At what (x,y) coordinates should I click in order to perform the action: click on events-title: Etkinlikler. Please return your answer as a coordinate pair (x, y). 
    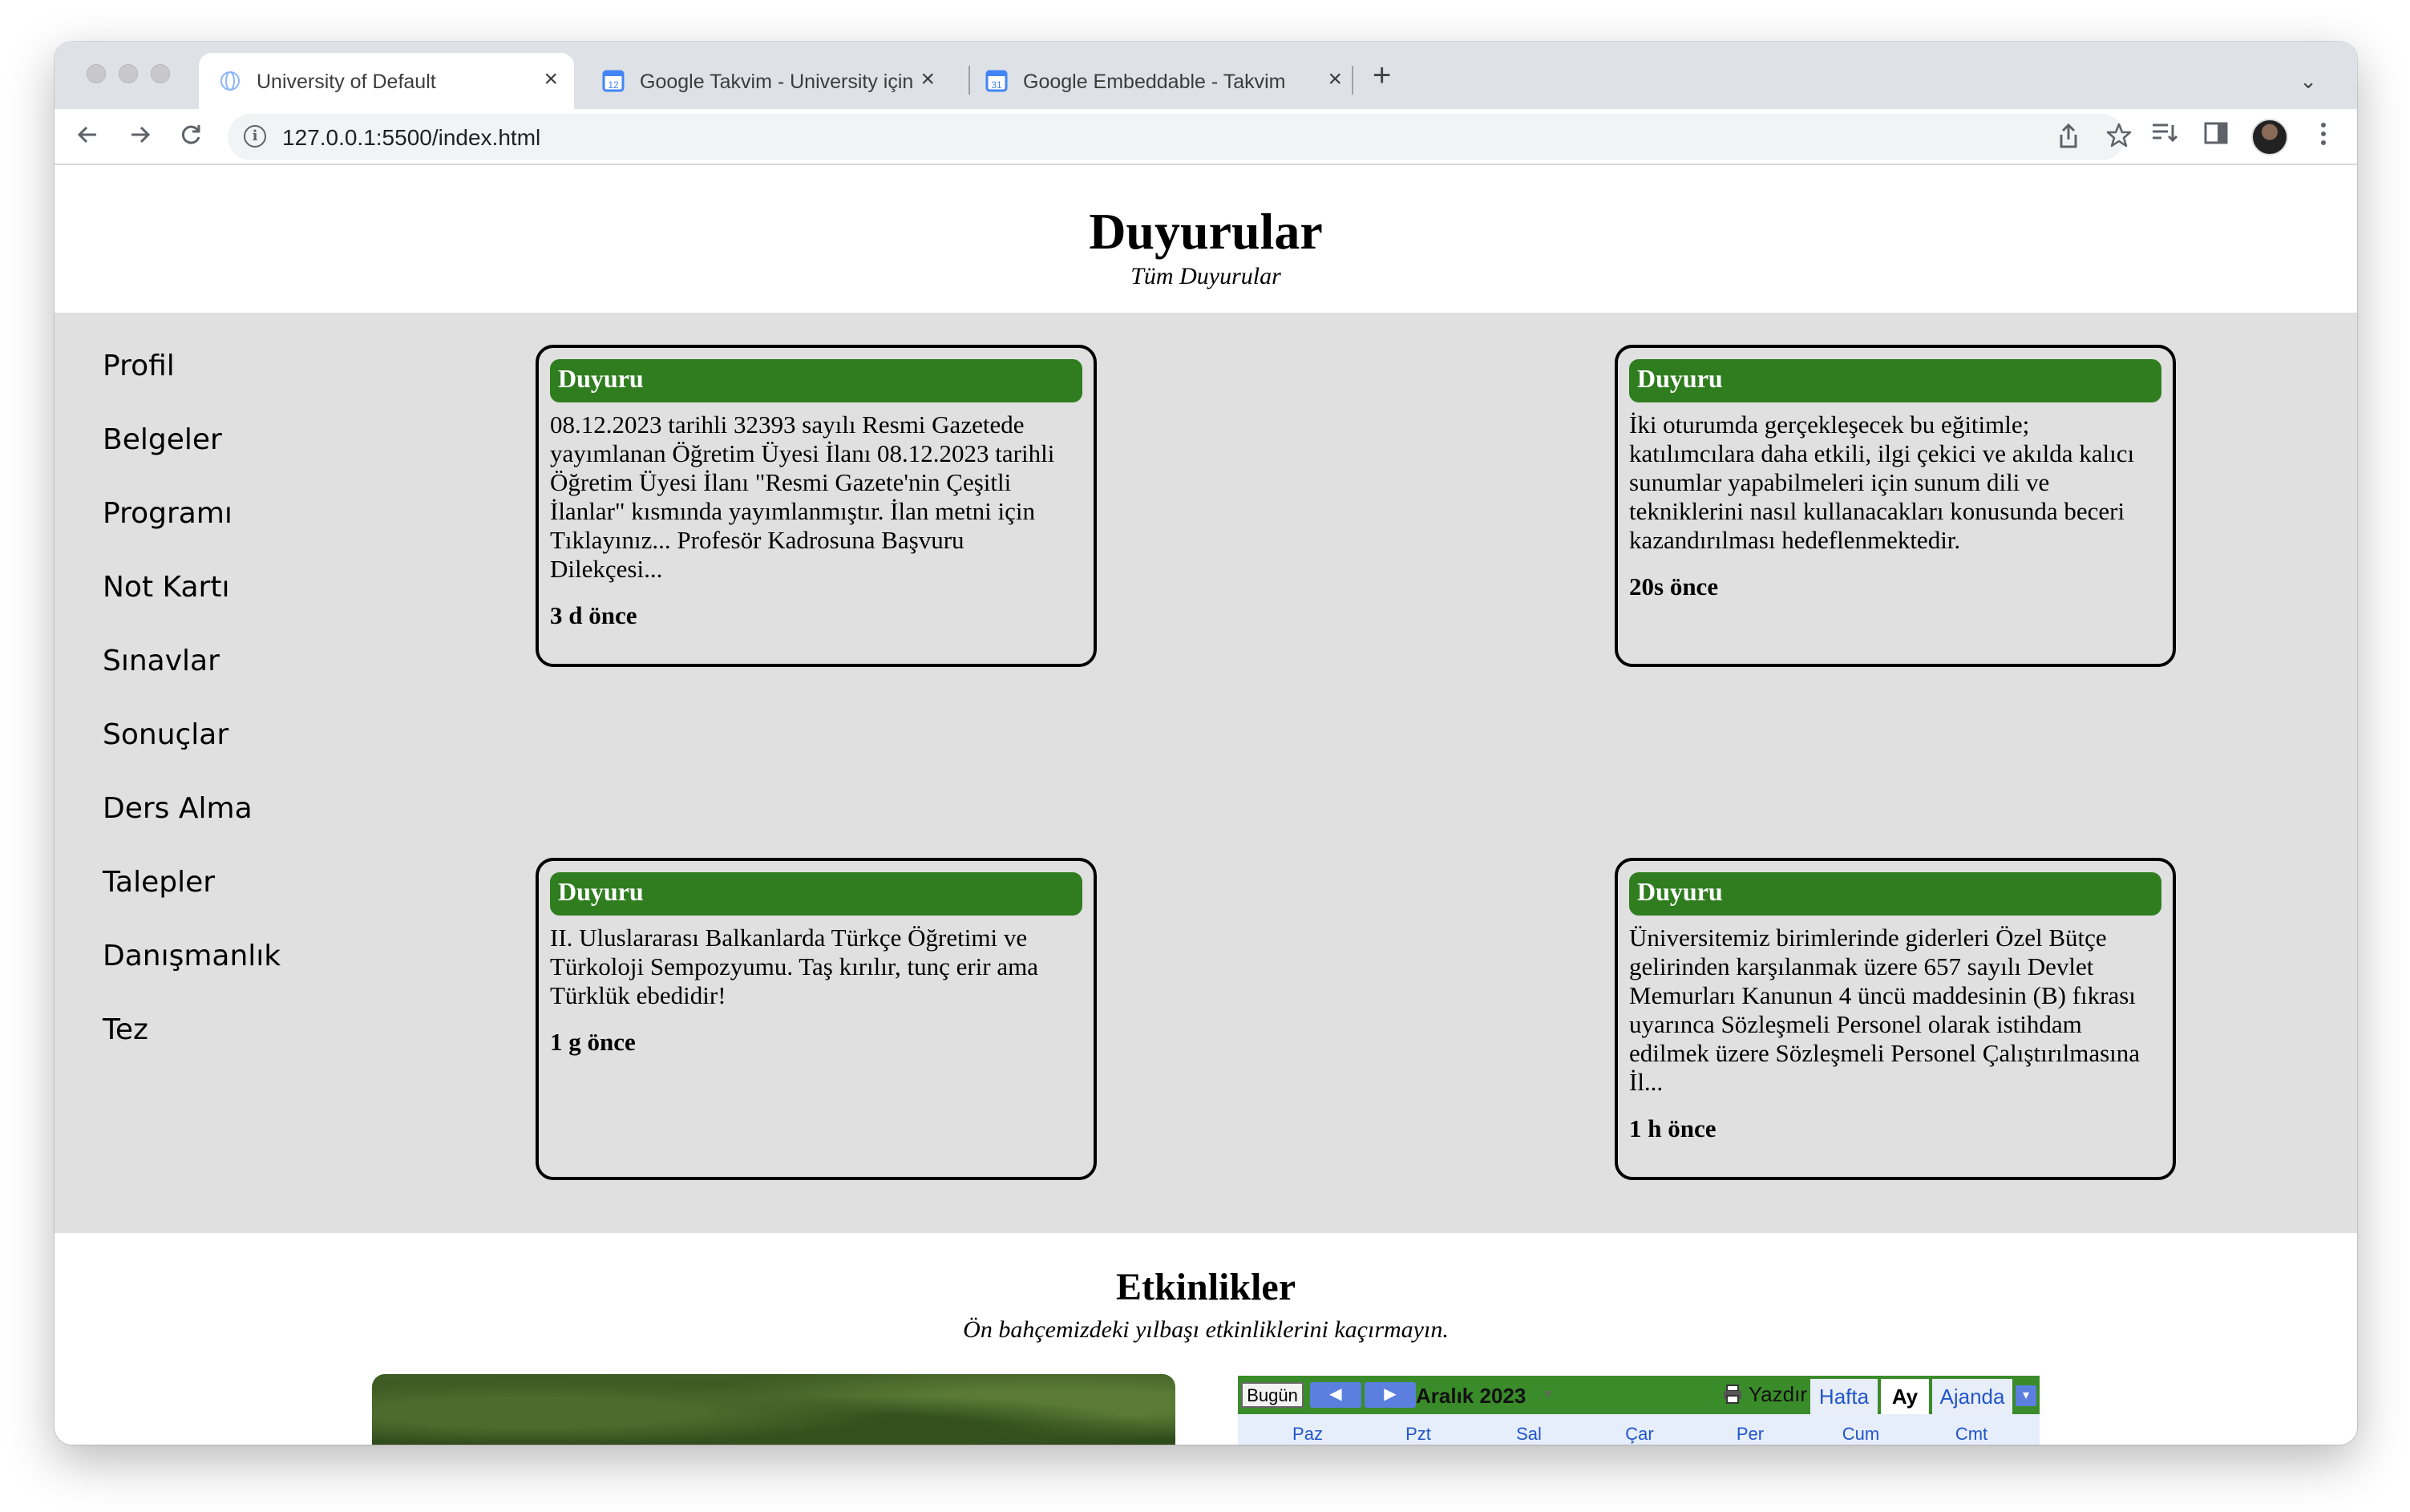
    Looking at the image, I should click on (1205, 1287).